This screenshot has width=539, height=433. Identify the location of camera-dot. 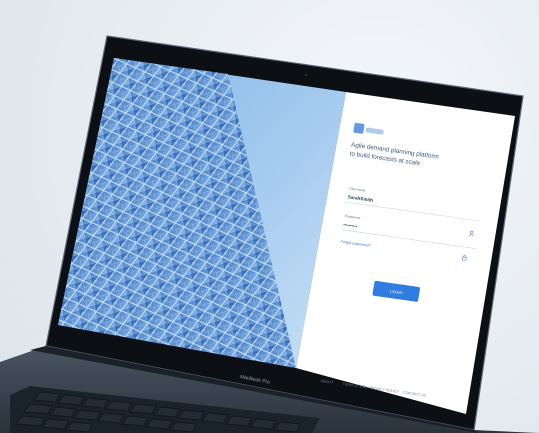
(306, 75).